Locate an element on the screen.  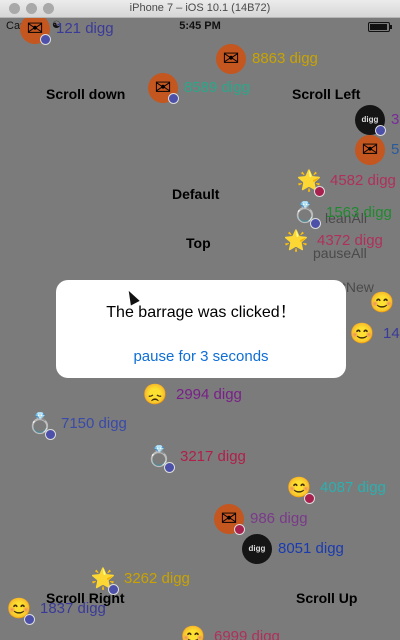
simulator-title-bar: iPhone 7 – iOS 10.1 (14B72) is located at coordinates (200, 9).